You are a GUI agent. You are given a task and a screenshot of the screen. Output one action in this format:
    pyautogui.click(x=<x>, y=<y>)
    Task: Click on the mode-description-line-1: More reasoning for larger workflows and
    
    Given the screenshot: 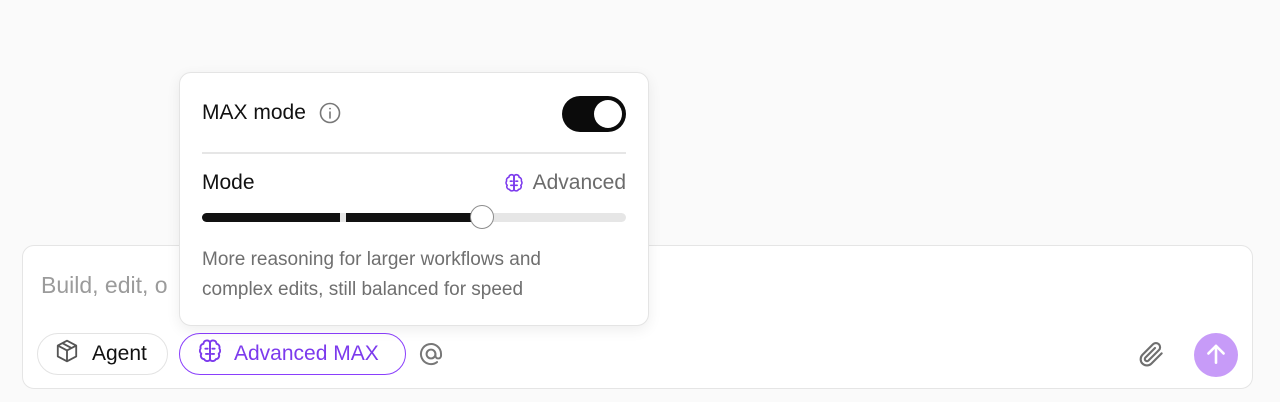 What is the action you would take?
    pyautogui.click(x=371, y=259)
    